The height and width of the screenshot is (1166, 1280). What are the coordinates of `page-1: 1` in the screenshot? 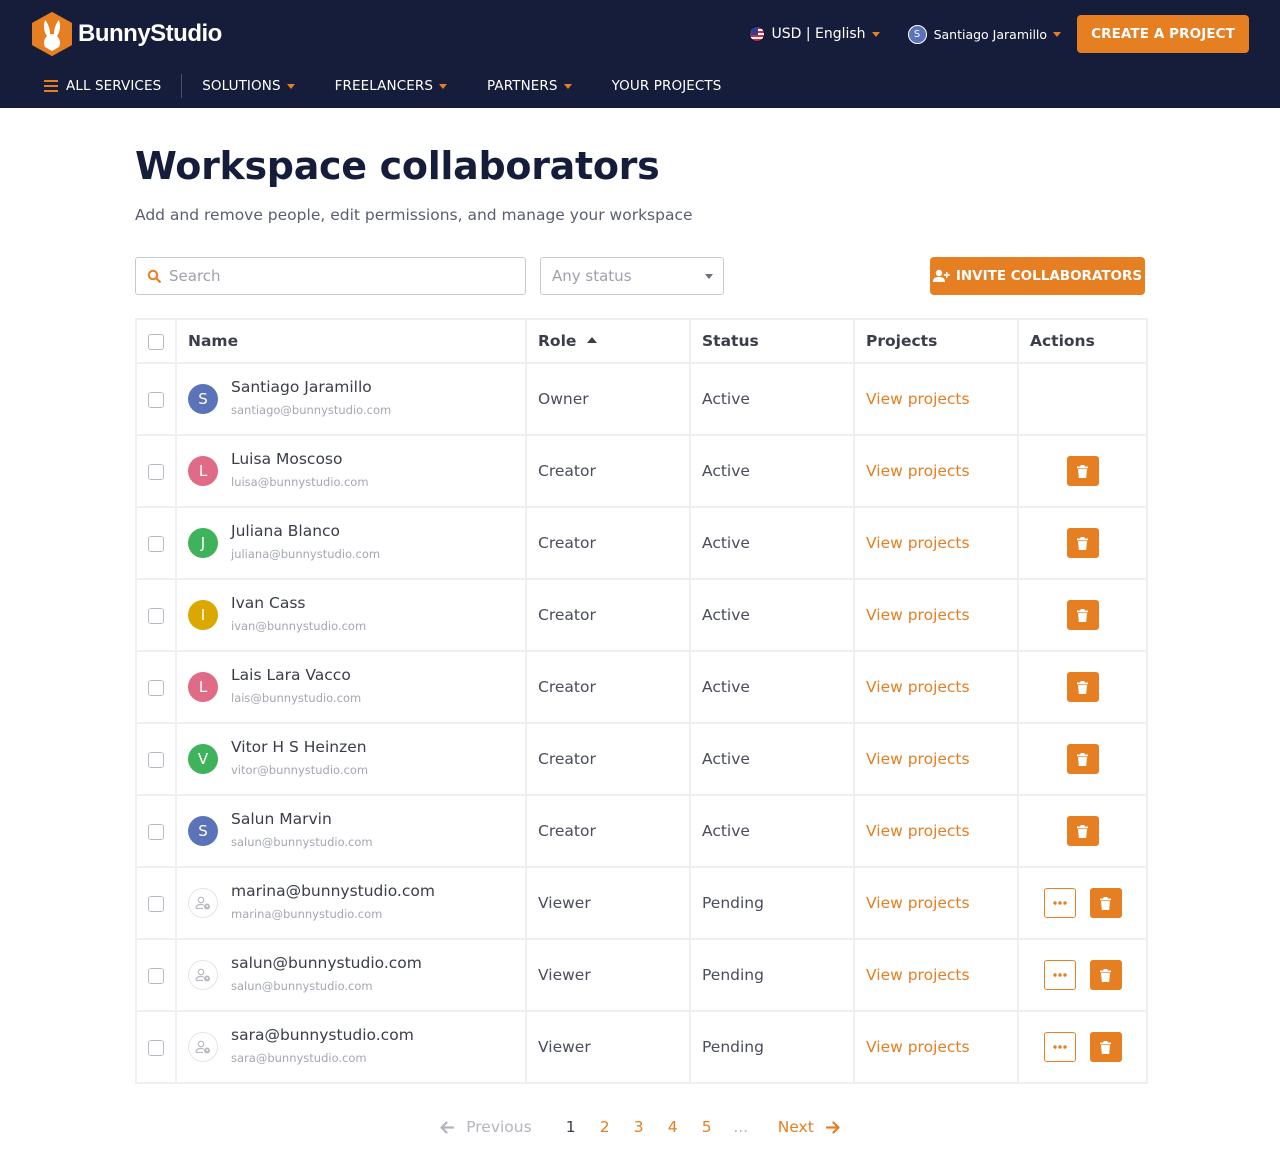 It's located at (571, 1127).